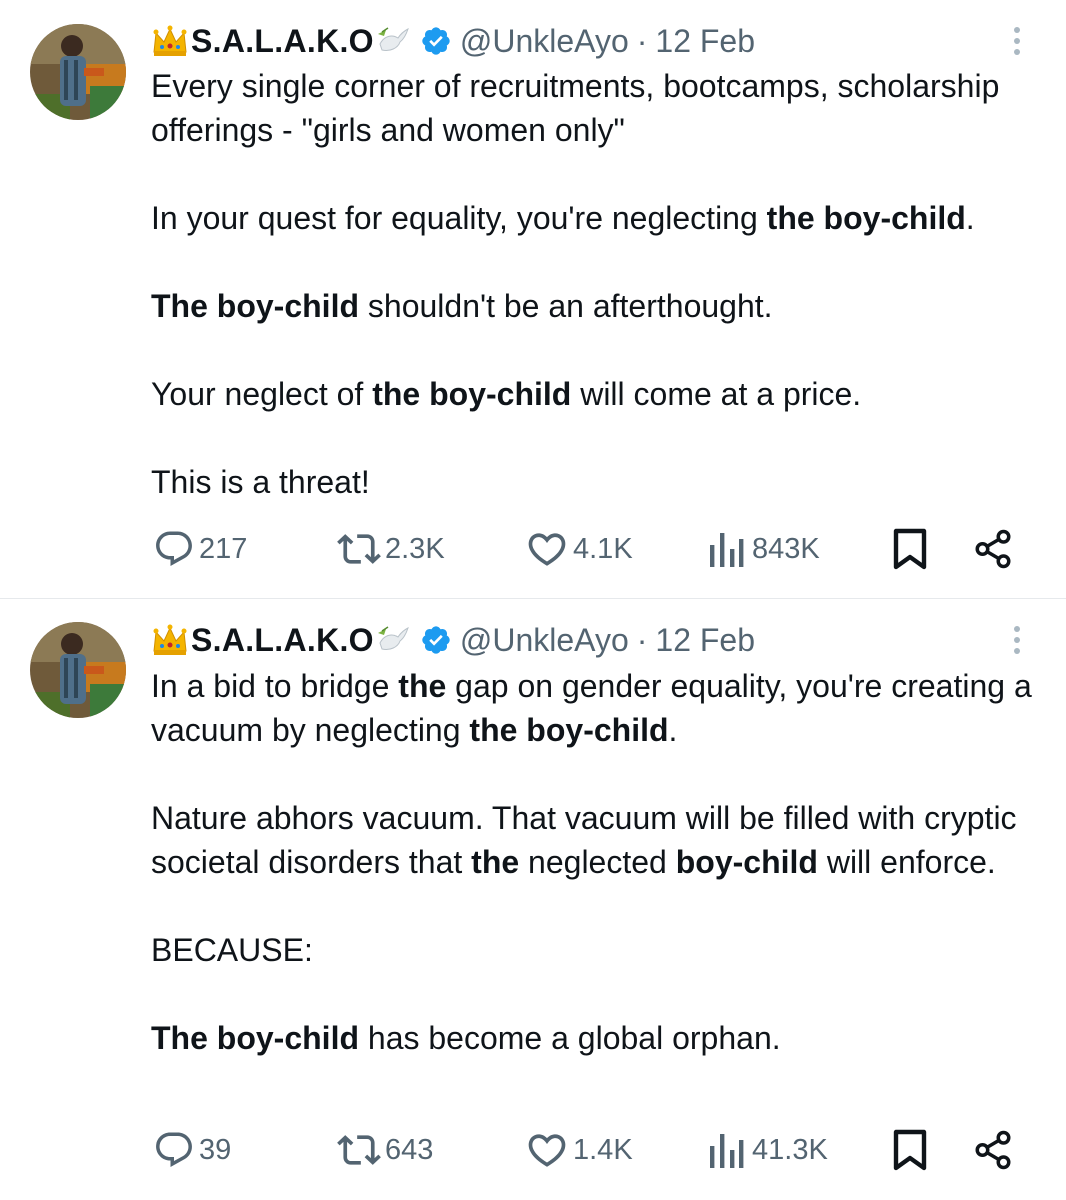 Image resolution: width=1066 pixels, height=1200 pixels. Describe the element at coordinates (232, 950) in the screenshot. I see `paragraph: BECAUSE:` at that location.